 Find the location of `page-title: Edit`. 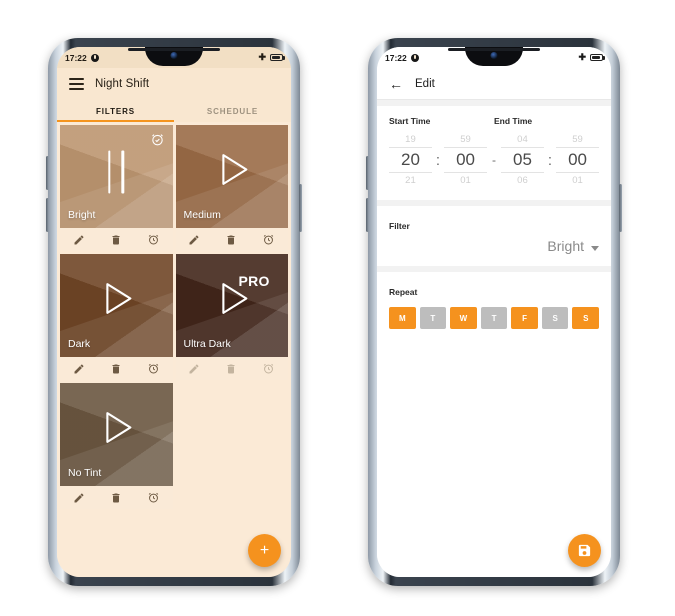

page-title: Edit is located at coordinates (425, 83).